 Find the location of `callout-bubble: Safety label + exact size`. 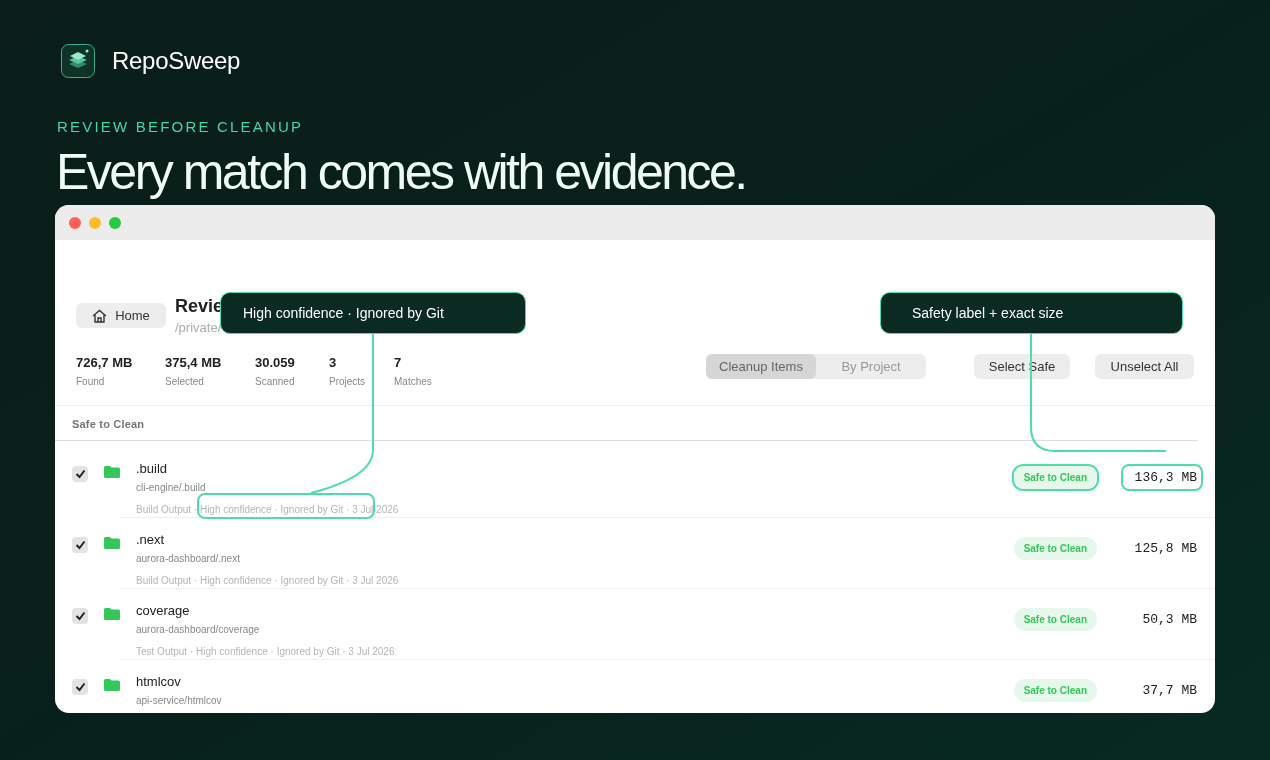

callout-bubble: Safety label + exact size is located at coordinates (1031, 313).